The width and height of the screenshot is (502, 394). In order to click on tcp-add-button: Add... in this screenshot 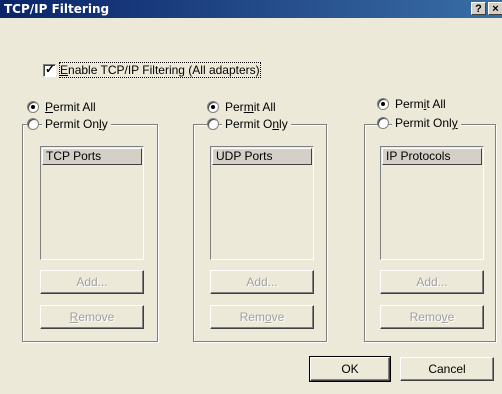, I will do `click(92, 282)`.